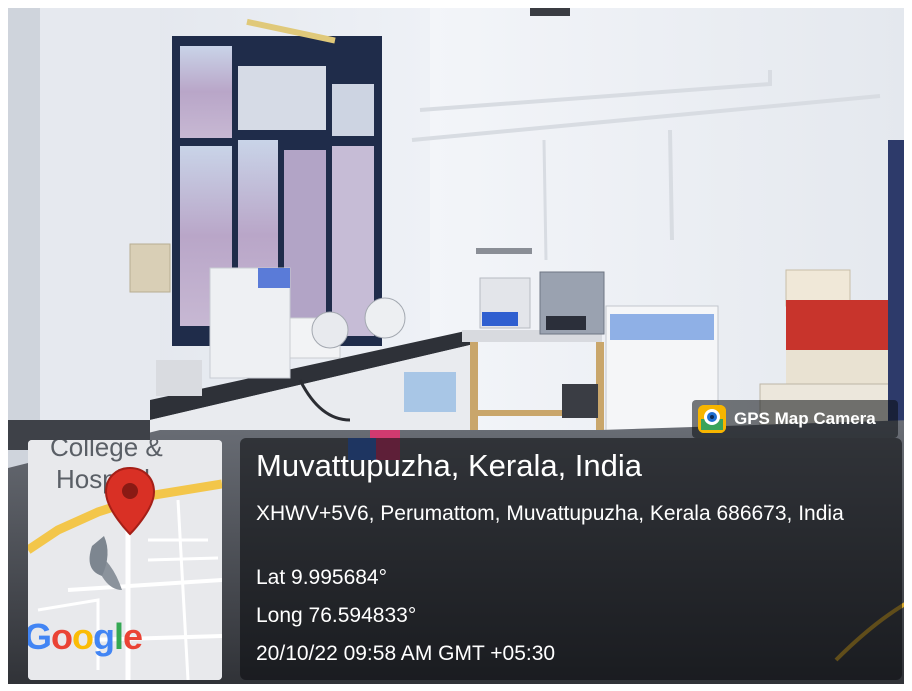 This screenshot has width=912, height=691. Describe the element at coordinates (322, 577) in the screenshot. I see `latitude-value: Lat 9.995684°` at that location.